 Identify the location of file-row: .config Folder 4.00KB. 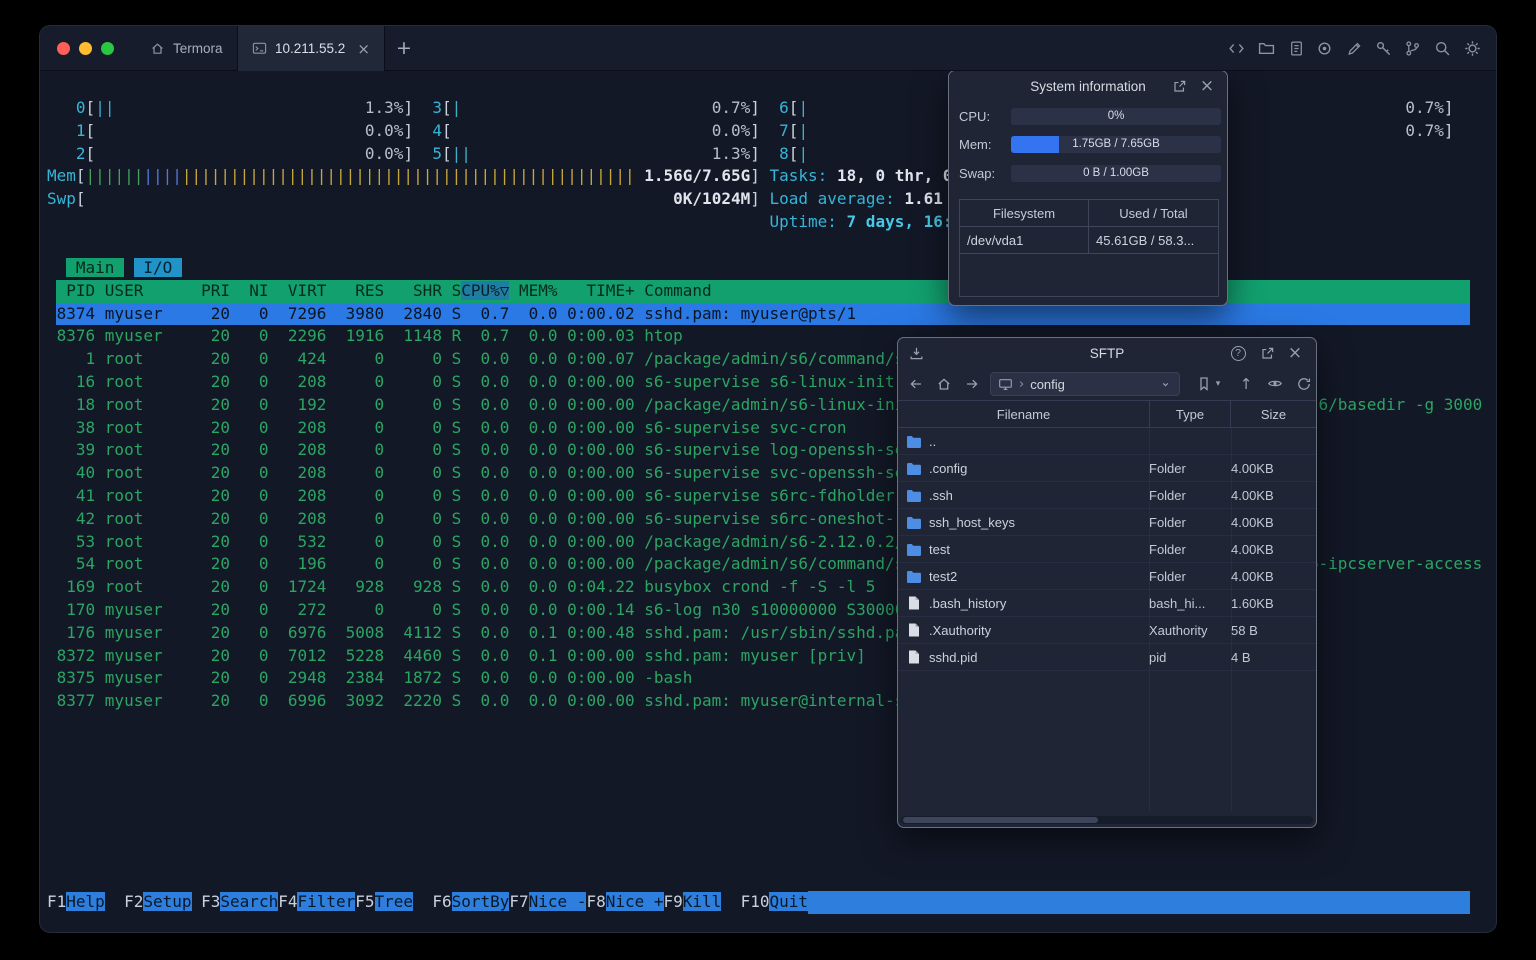
(1107, 468).